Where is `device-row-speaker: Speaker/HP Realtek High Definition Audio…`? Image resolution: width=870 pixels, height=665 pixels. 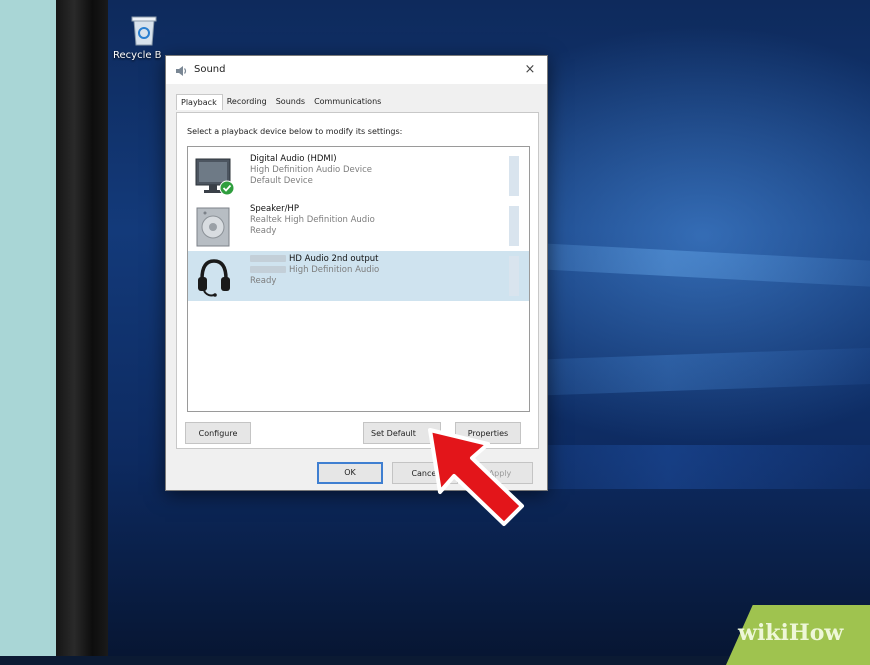 device-row-speaker: Speaker/HP Realtek High Definition Audio… is located at coordinates (358, 226).